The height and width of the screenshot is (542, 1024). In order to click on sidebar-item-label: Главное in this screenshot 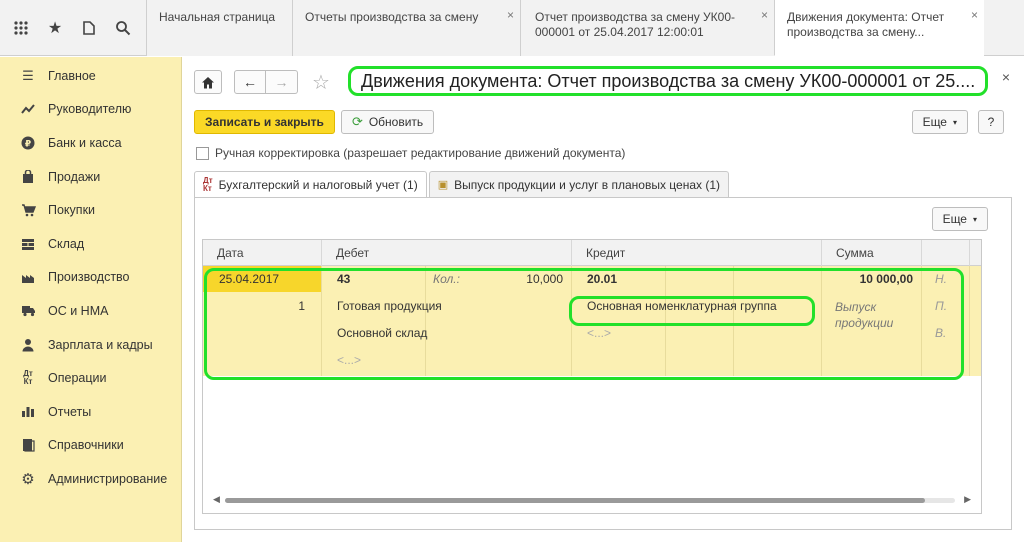, I will do `click(72, 75)`.